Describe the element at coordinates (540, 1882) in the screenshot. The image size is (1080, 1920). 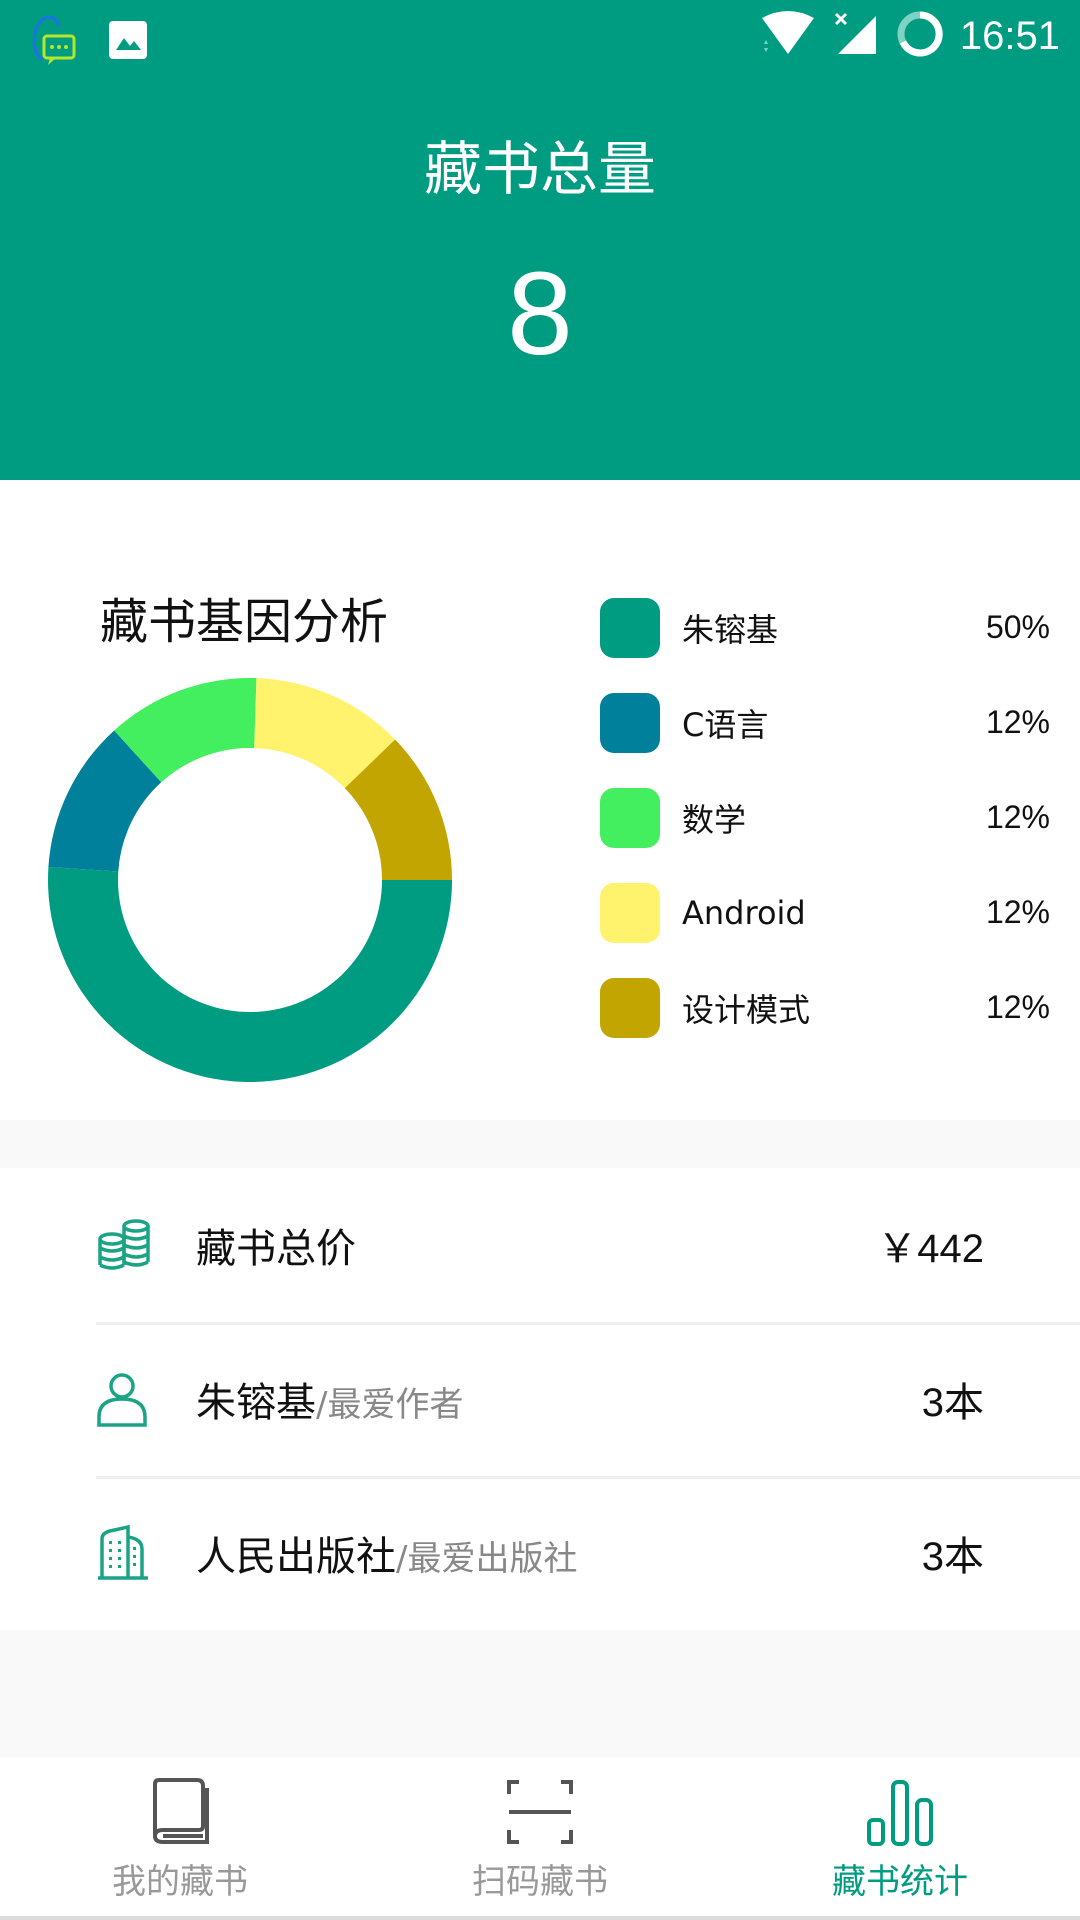
I see `tab-label: 扫码藏书` at that location.